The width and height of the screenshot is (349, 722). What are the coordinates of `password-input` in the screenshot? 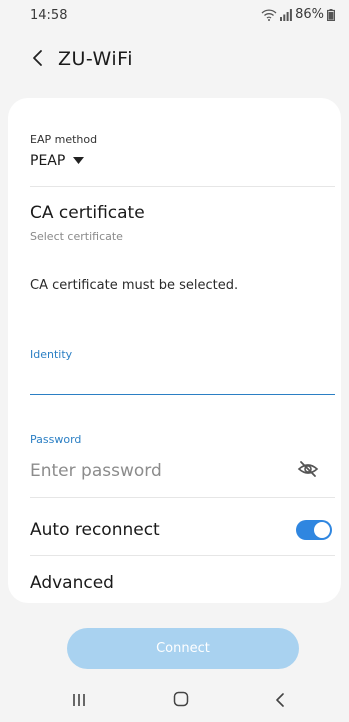 It's located at (160, 471).